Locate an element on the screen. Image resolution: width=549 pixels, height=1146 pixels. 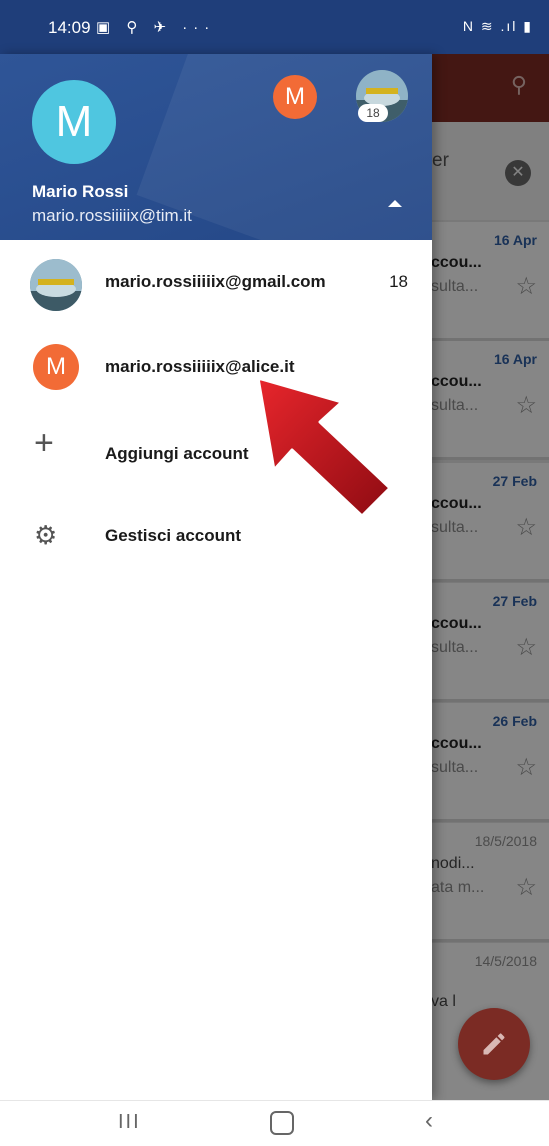
alice-account-avatar: M is located at coordinates (56, 367).